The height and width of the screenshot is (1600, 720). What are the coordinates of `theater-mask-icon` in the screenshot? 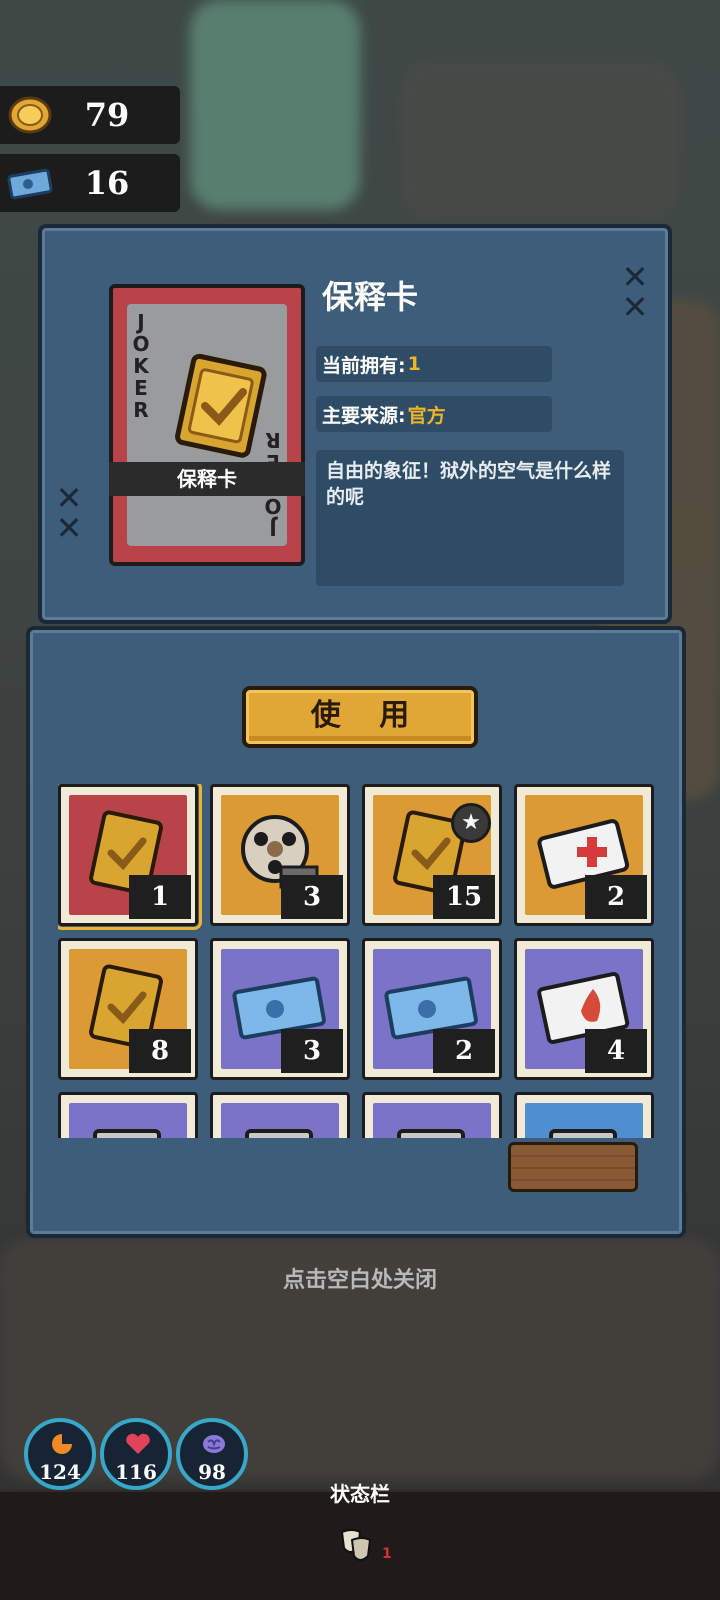 It's located at (356, 1546).